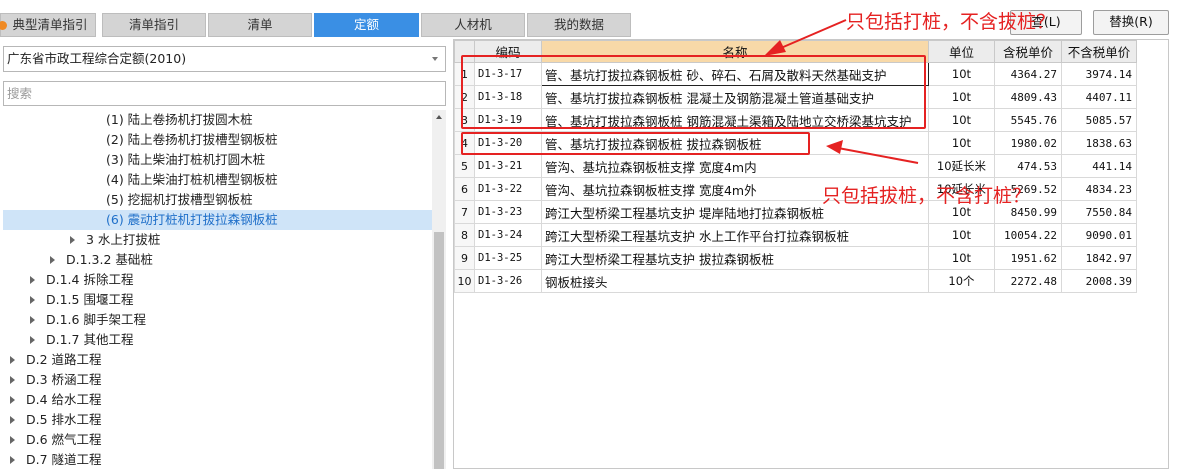 Image resolution: width=1179 pixels, height=469 pixels. What do you see at coordinates (927, 196) in the screenshot?
I see `annotation-note-bottom: 只包括拔桩，不含打桩？` at bounding box center [927, 196].